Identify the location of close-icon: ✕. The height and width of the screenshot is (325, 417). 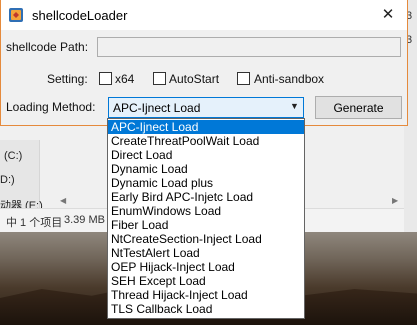
(388, 14).